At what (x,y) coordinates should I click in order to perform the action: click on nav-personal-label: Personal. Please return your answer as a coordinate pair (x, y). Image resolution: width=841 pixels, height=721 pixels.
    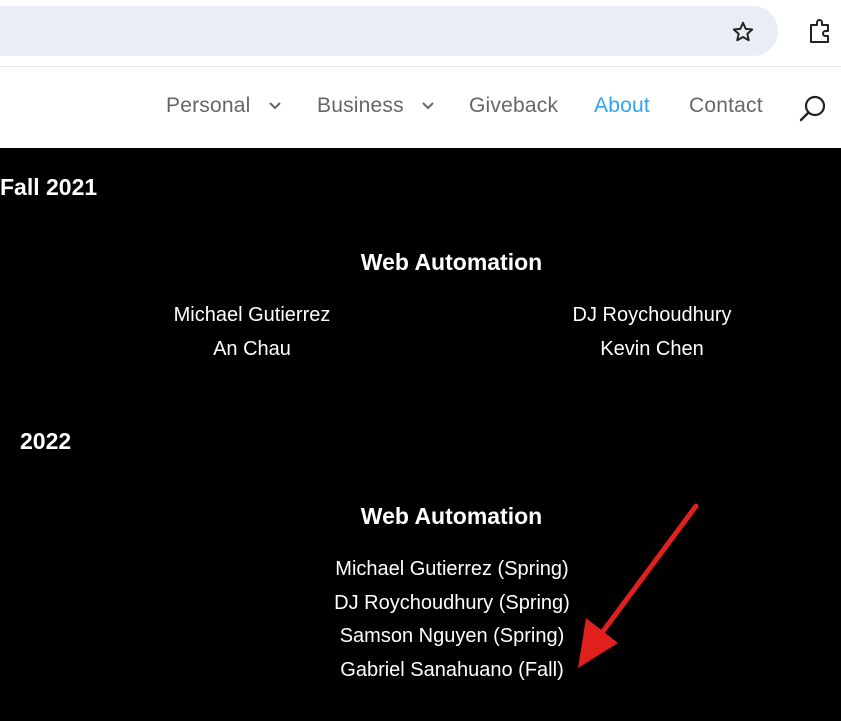
    Looking at the image, I should click on (208, 105).